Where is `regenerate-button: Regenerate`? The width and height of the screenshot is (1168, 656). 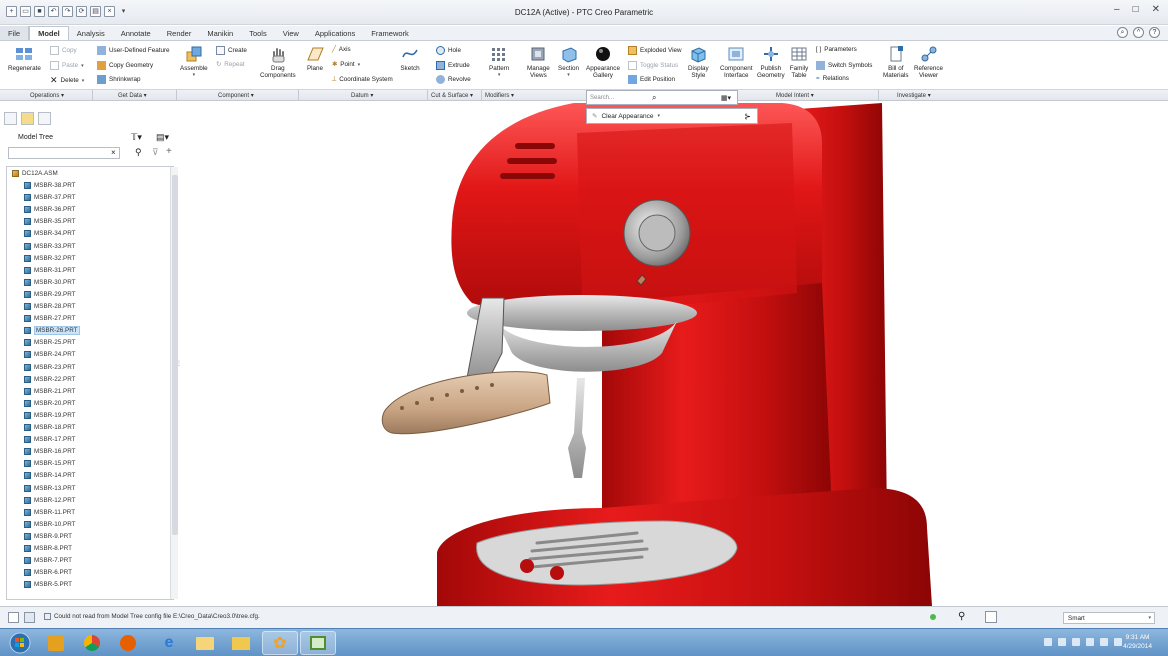 regenerate-button: Regenerate is located at coordinates (24, 58).